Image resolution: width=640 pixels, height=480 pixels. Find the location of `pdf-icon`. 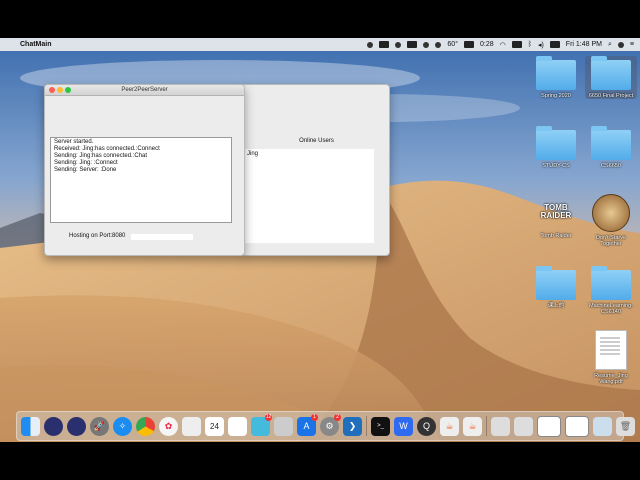

pdf-icon is located at coordinates (412, 44).